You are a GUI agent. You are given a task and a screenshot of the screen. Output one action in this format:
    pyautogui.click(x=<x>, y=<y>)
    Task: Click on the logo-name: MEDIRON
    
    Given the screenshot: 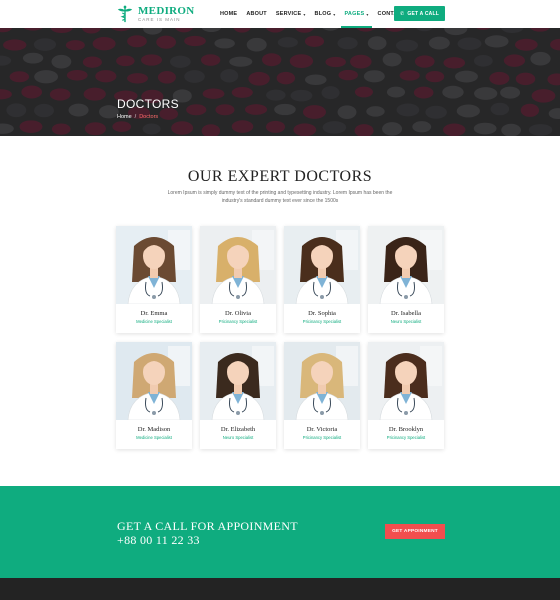 What is the action you would take?
    pyautogui.click(x=166, y=10)
    